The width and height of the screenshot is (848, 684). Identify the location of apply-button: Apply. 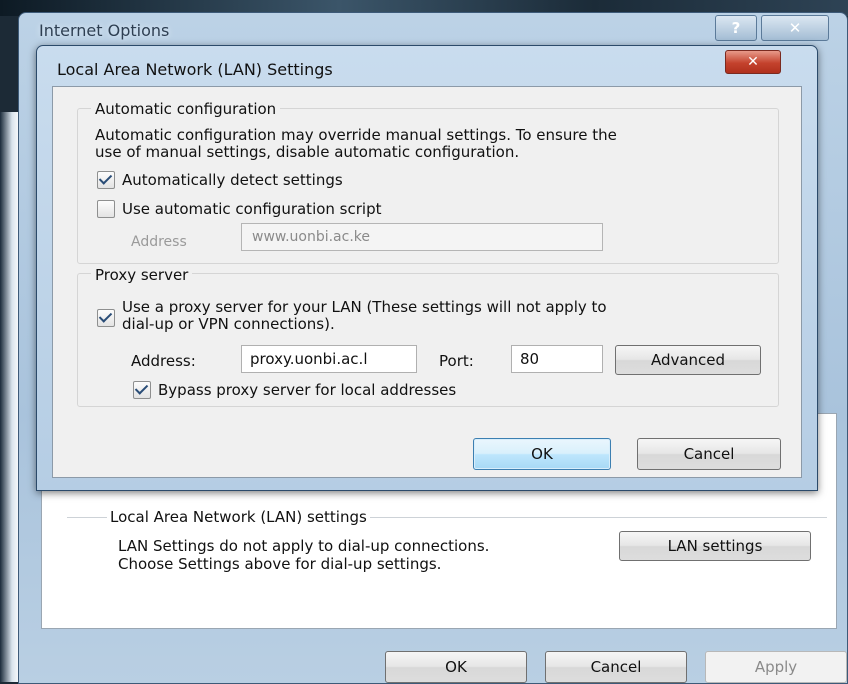
(776, 667).